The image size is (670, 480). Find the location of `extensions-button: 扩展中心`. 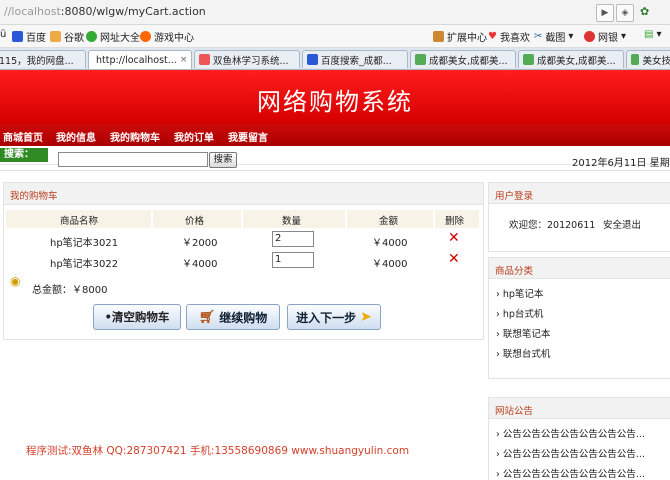

extensions-button: 扩展中心 is located at coordinates (460, 36).